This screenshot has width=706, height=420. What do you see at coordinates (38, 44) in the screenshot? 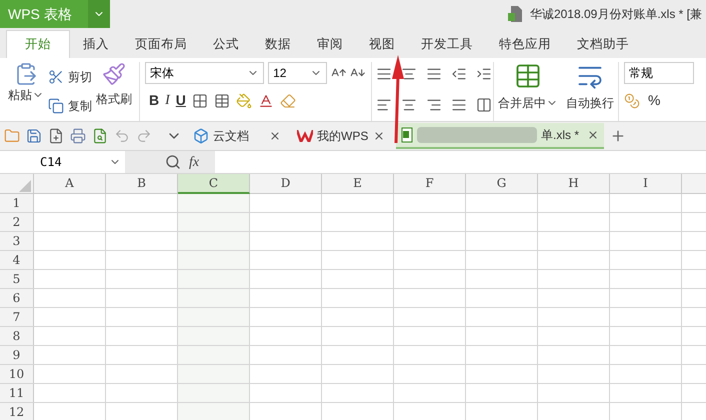
I see `ribbon-tab: 开始` at bounding box center [38, 44].